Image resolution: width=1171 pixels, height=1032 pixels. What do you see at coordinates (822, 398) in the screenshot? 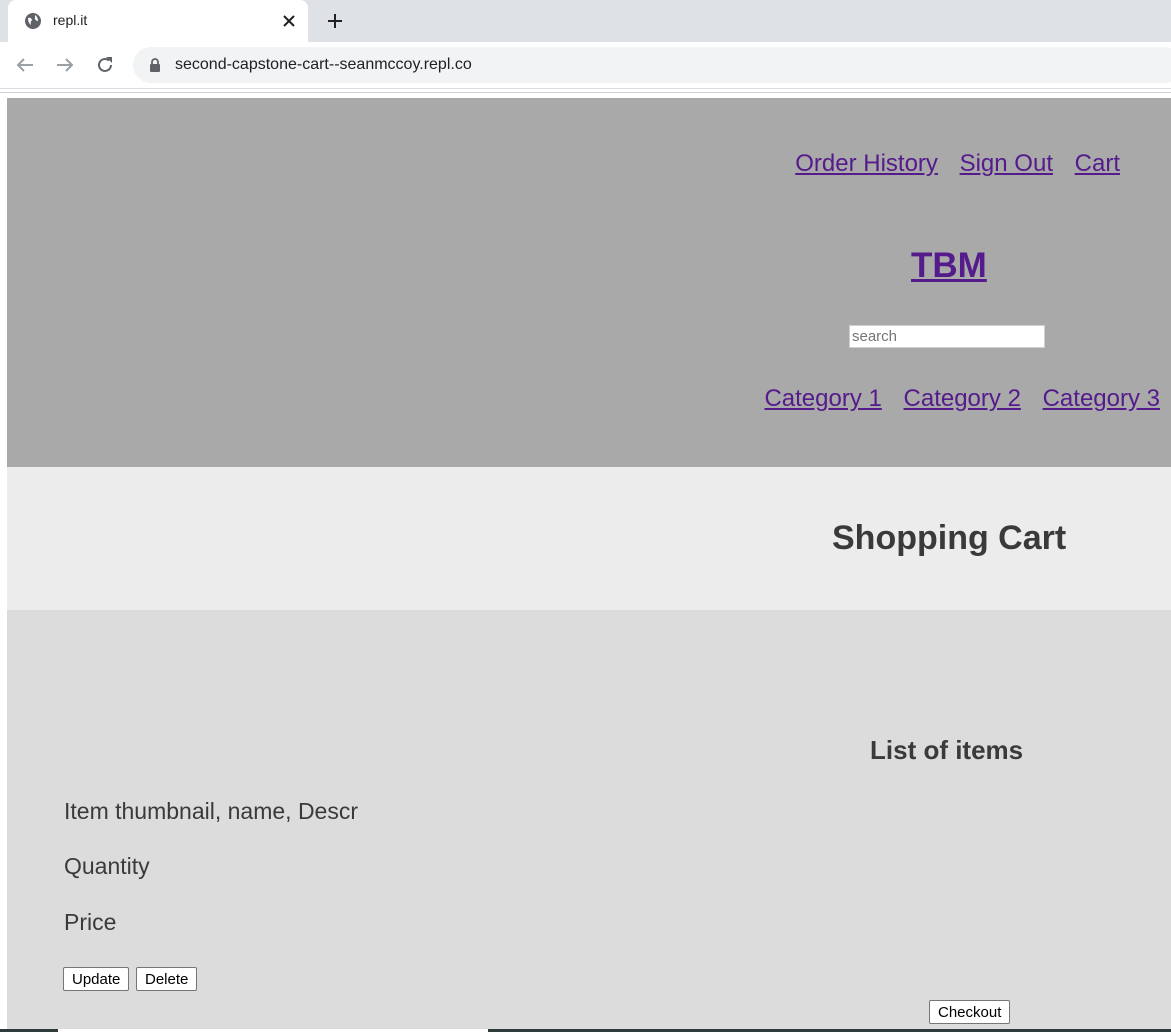
I see `category-link-1: Category 1` at bounding box center [822, 398].